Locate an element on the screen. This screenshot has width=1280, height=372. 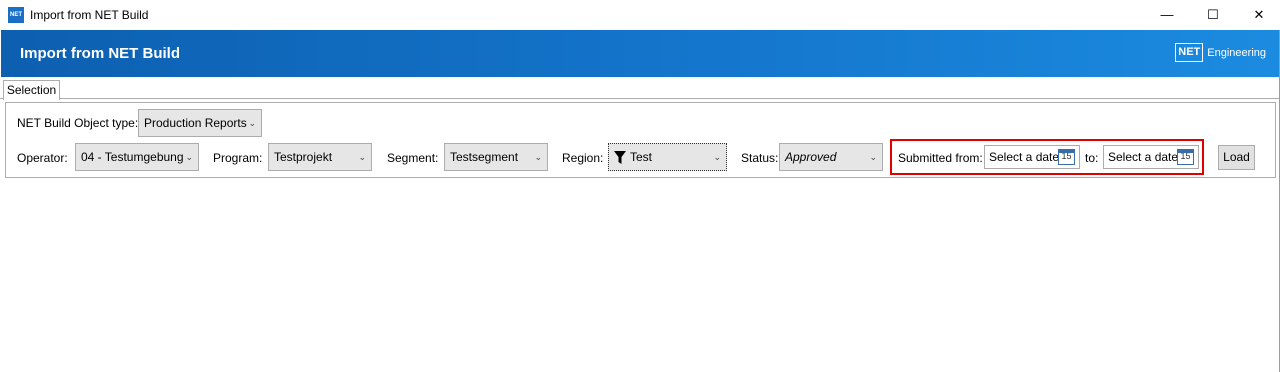
segment-select: Testsegment ⌄ is located at coordinates (496, 157).